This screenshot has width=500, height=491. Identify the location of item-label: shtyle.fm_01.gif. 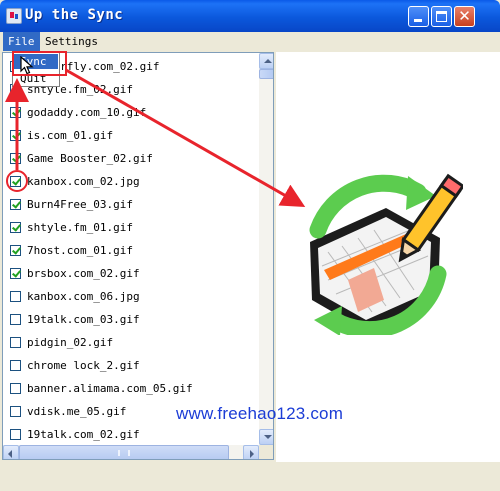
(80, 227).